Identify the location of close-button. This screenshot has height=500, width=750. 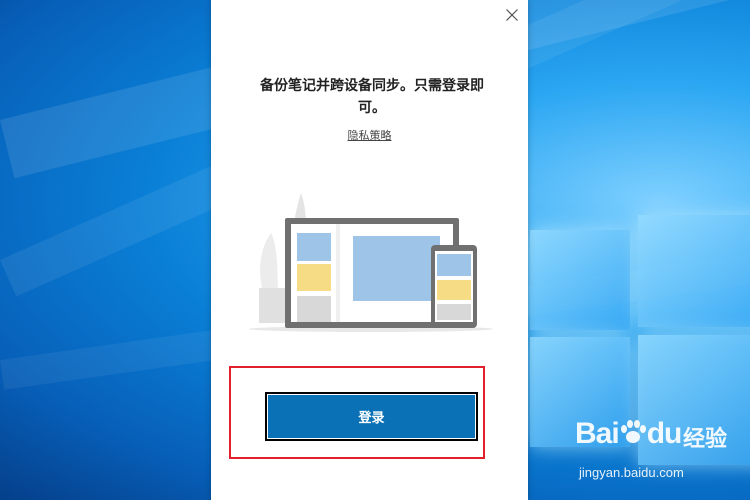
(512, 15).